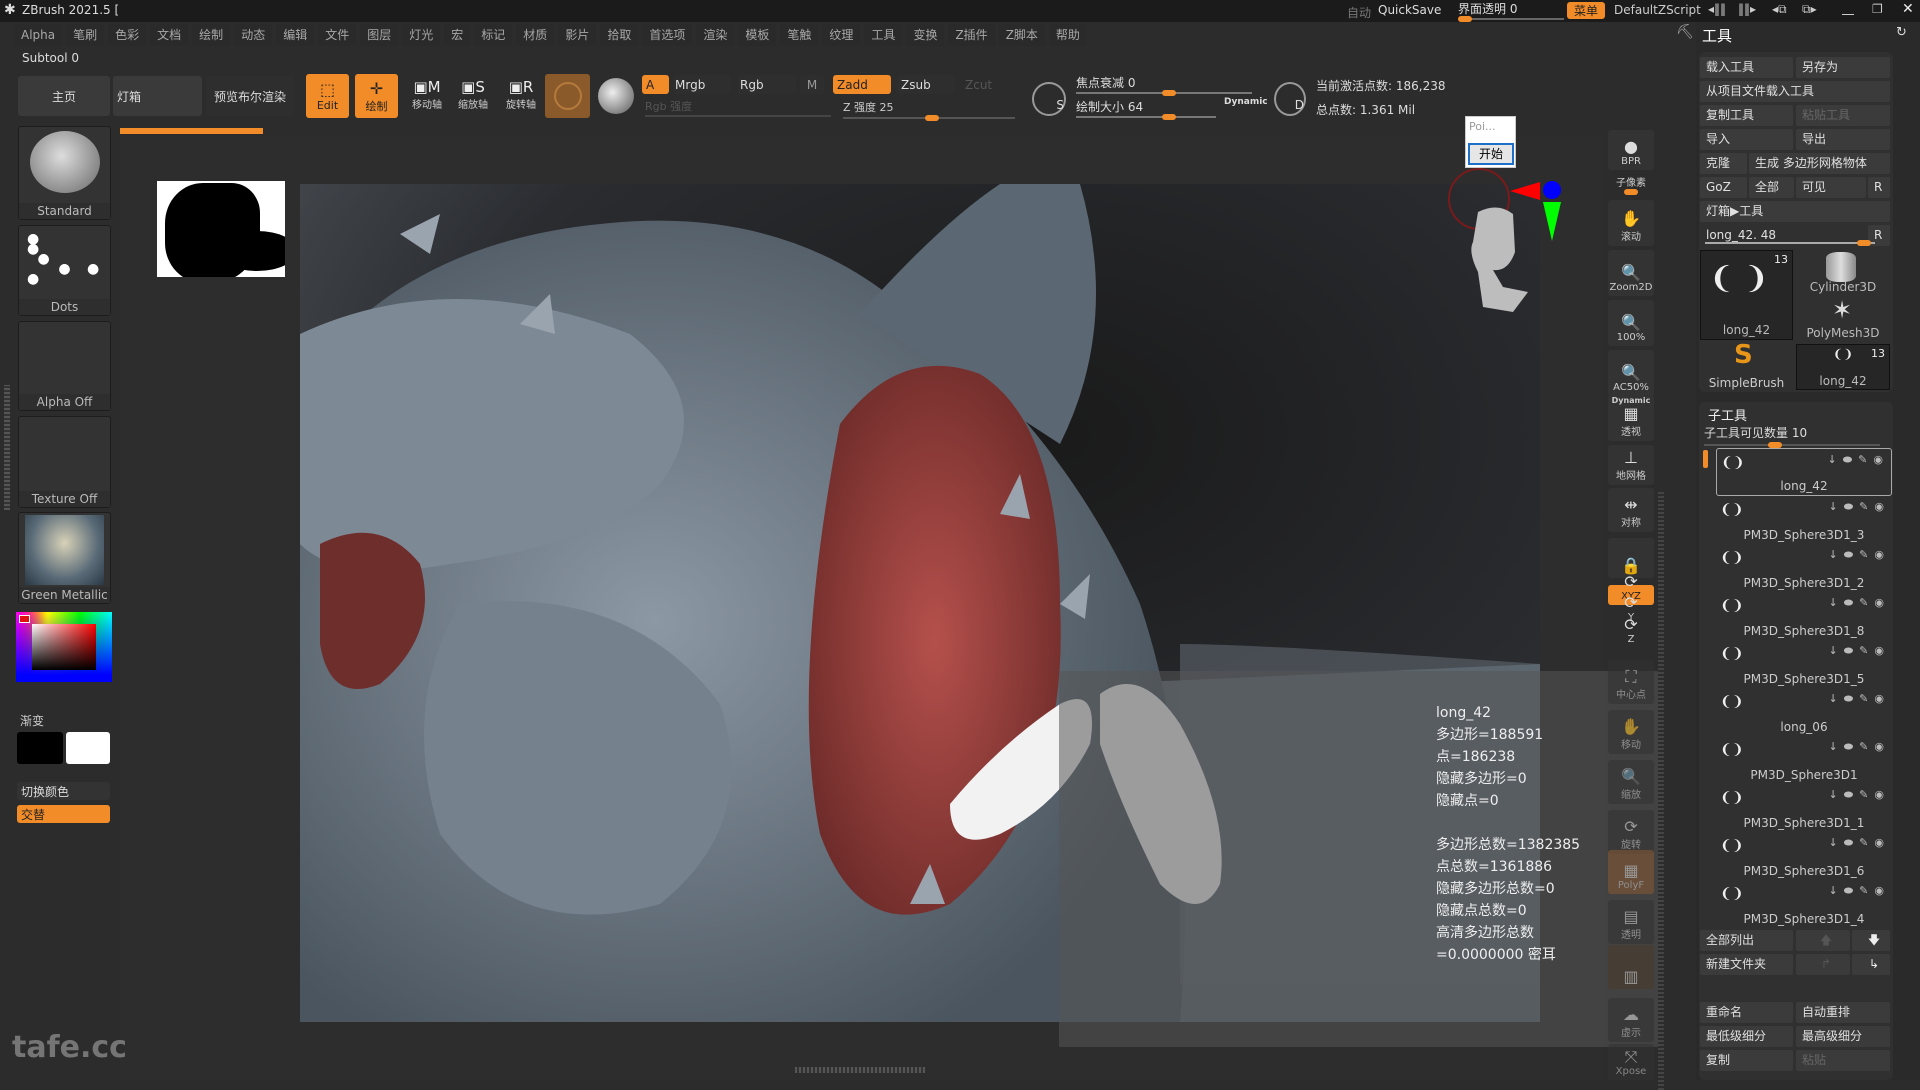 This screenshot has width=1920, height=1090. What do you see at coordinates (1631, 1020) in the screenshot?
I see `view-tool-solo: ☁ 虚示` at bounding box center [1631, 1020].